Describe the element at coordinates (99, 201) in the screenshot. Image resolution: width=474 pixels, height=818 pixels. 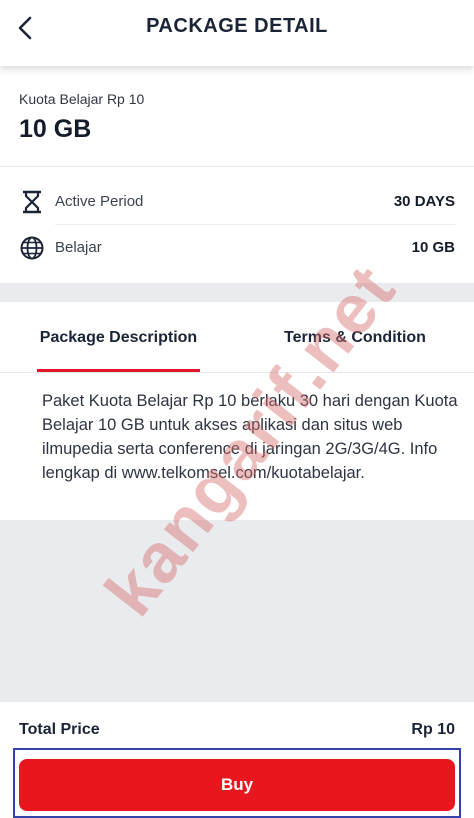
I see `detail-label: Active Period` at that location.